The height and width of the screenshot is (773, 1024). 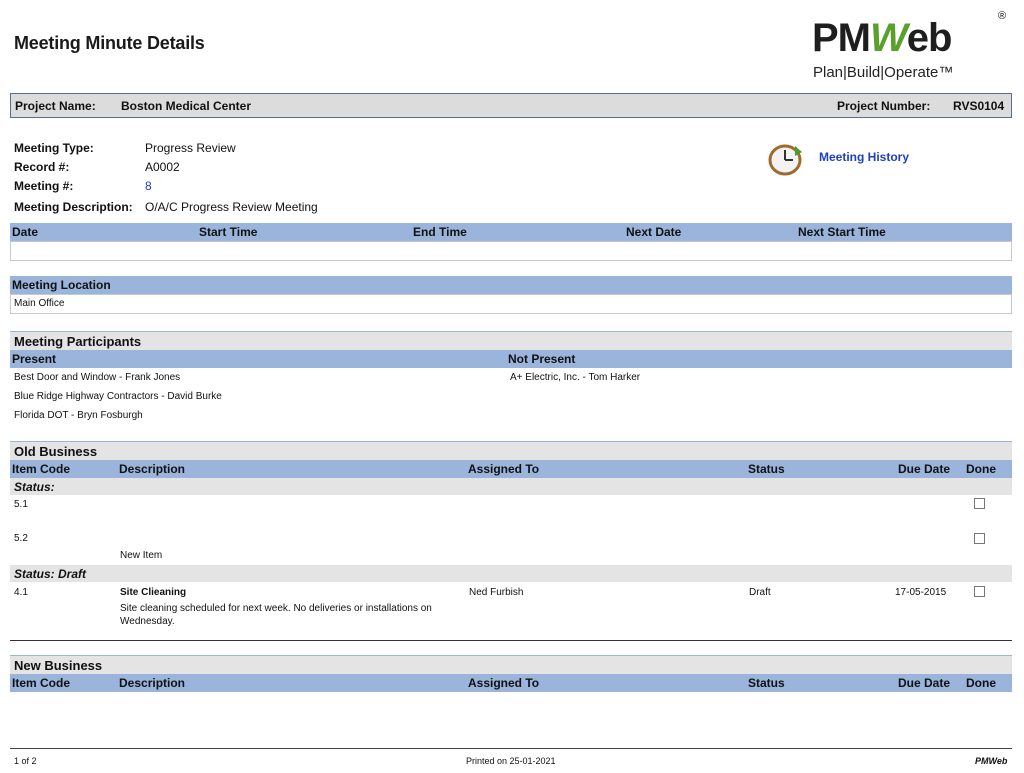 What do you see at coordinates (511, 664) in the screenshot?
I see `new-business-title: New Business` at bounding box center [511, 664].